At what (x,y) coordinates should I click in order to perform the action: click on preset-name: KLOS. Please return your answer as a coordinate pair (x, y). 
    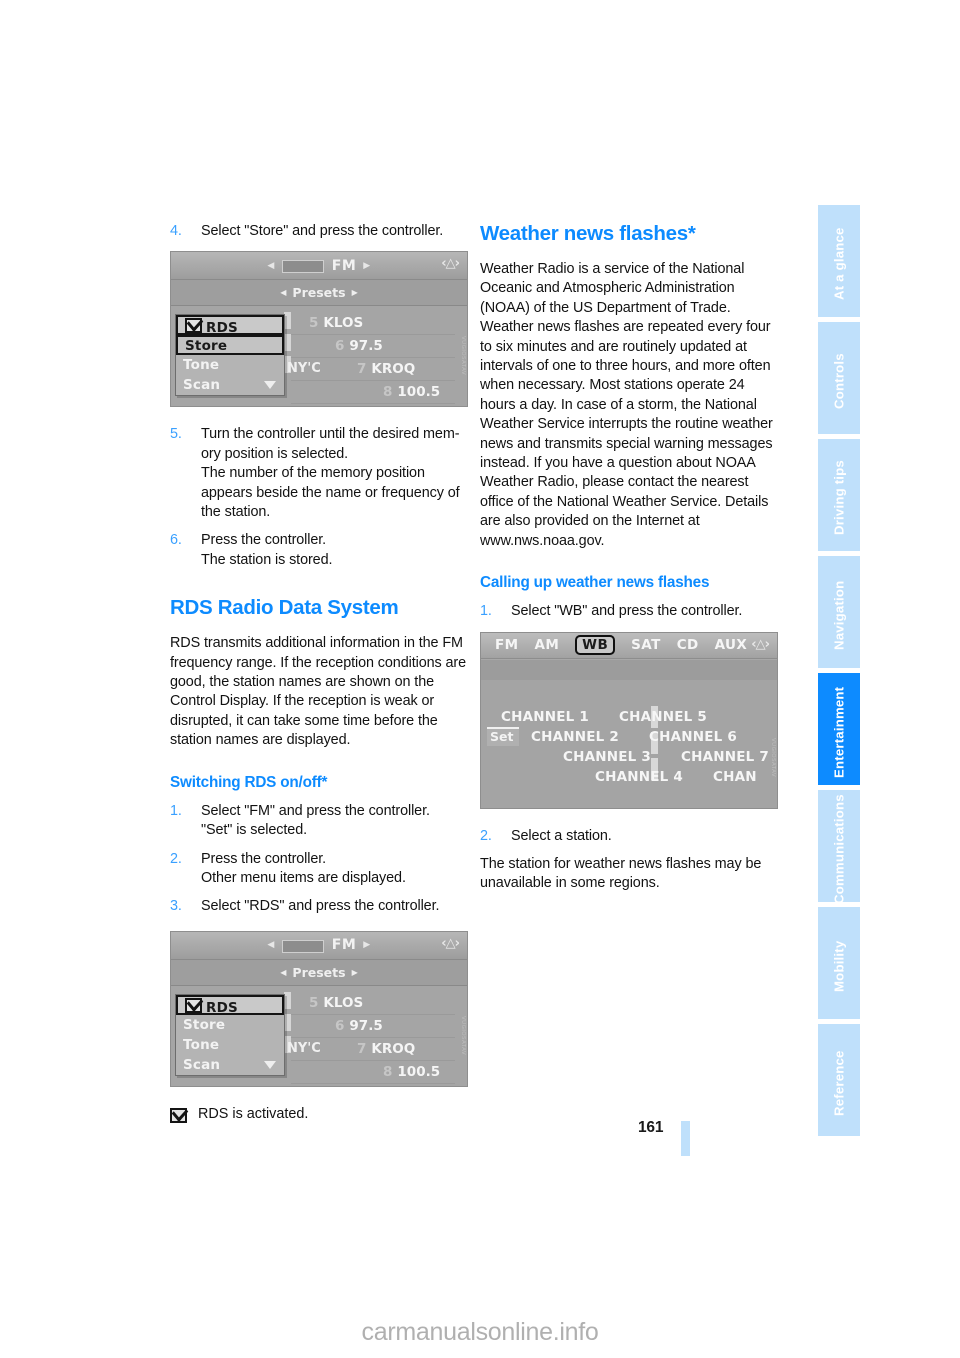
    Looking at the image, I should click on (343, 1002).